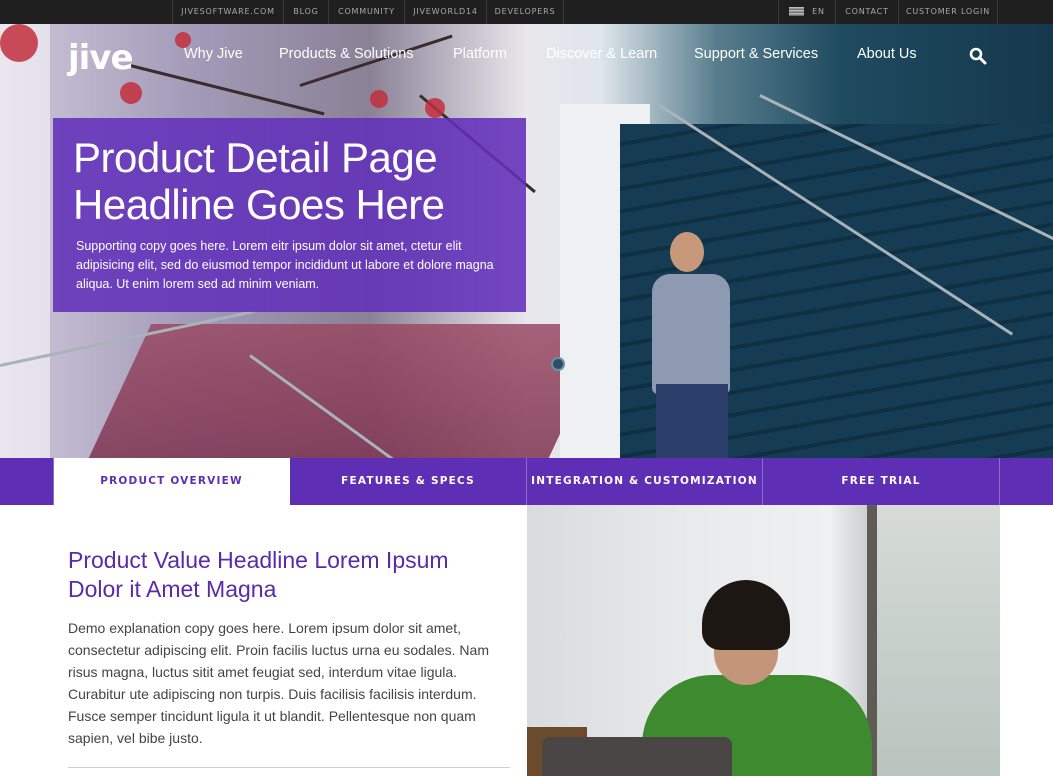 This screenshot has height=776, width=1053. What do you see at coordinates (305, 12) in the screenshot?
I see `util-link-blog: BLOG` at bounding box center [305, 12].